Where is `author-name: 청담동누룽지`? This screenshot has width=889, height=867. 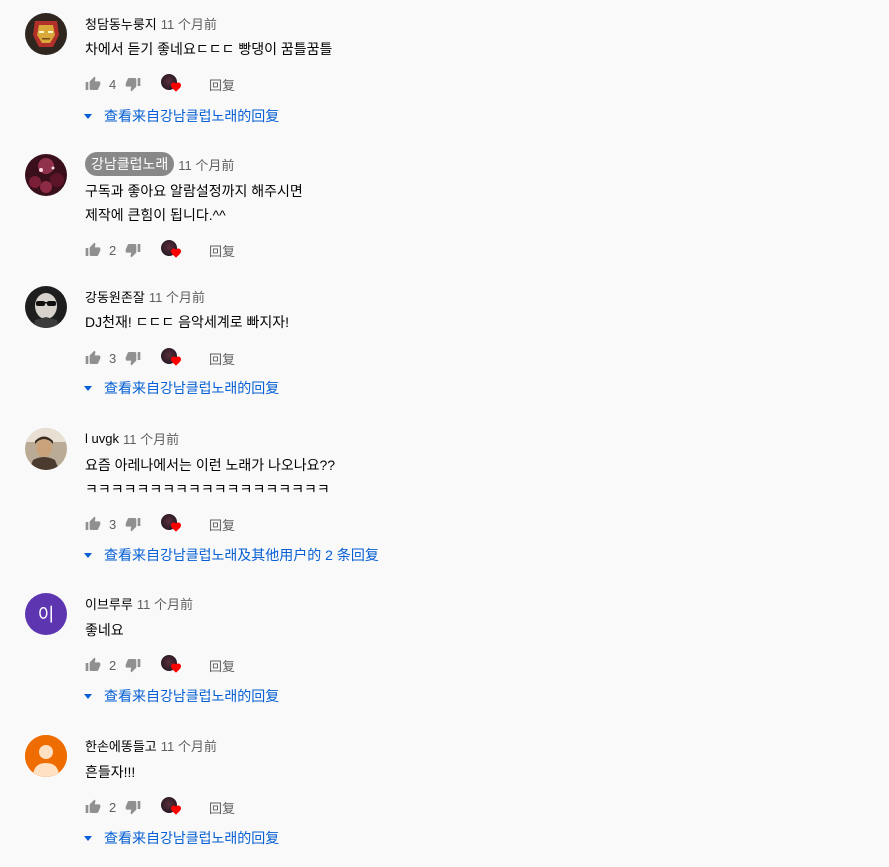
author-name: 청담동누룽지 is located at coordinates (121, 23).